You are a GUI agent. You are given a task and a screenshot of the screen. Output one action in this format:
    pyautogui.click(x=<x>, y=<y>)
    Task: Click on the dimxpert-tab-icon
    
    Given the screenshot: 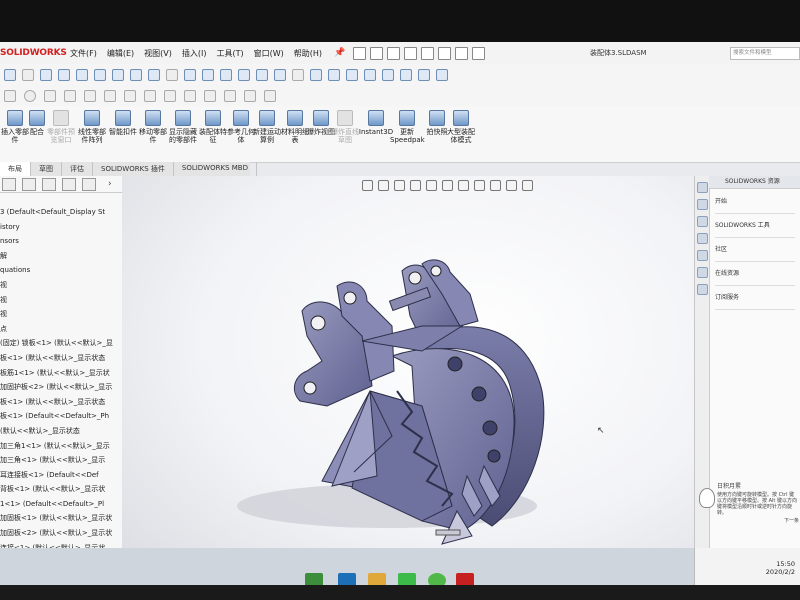 What is the action you would take?
    pyautogui.click(x=69, y=184)
    